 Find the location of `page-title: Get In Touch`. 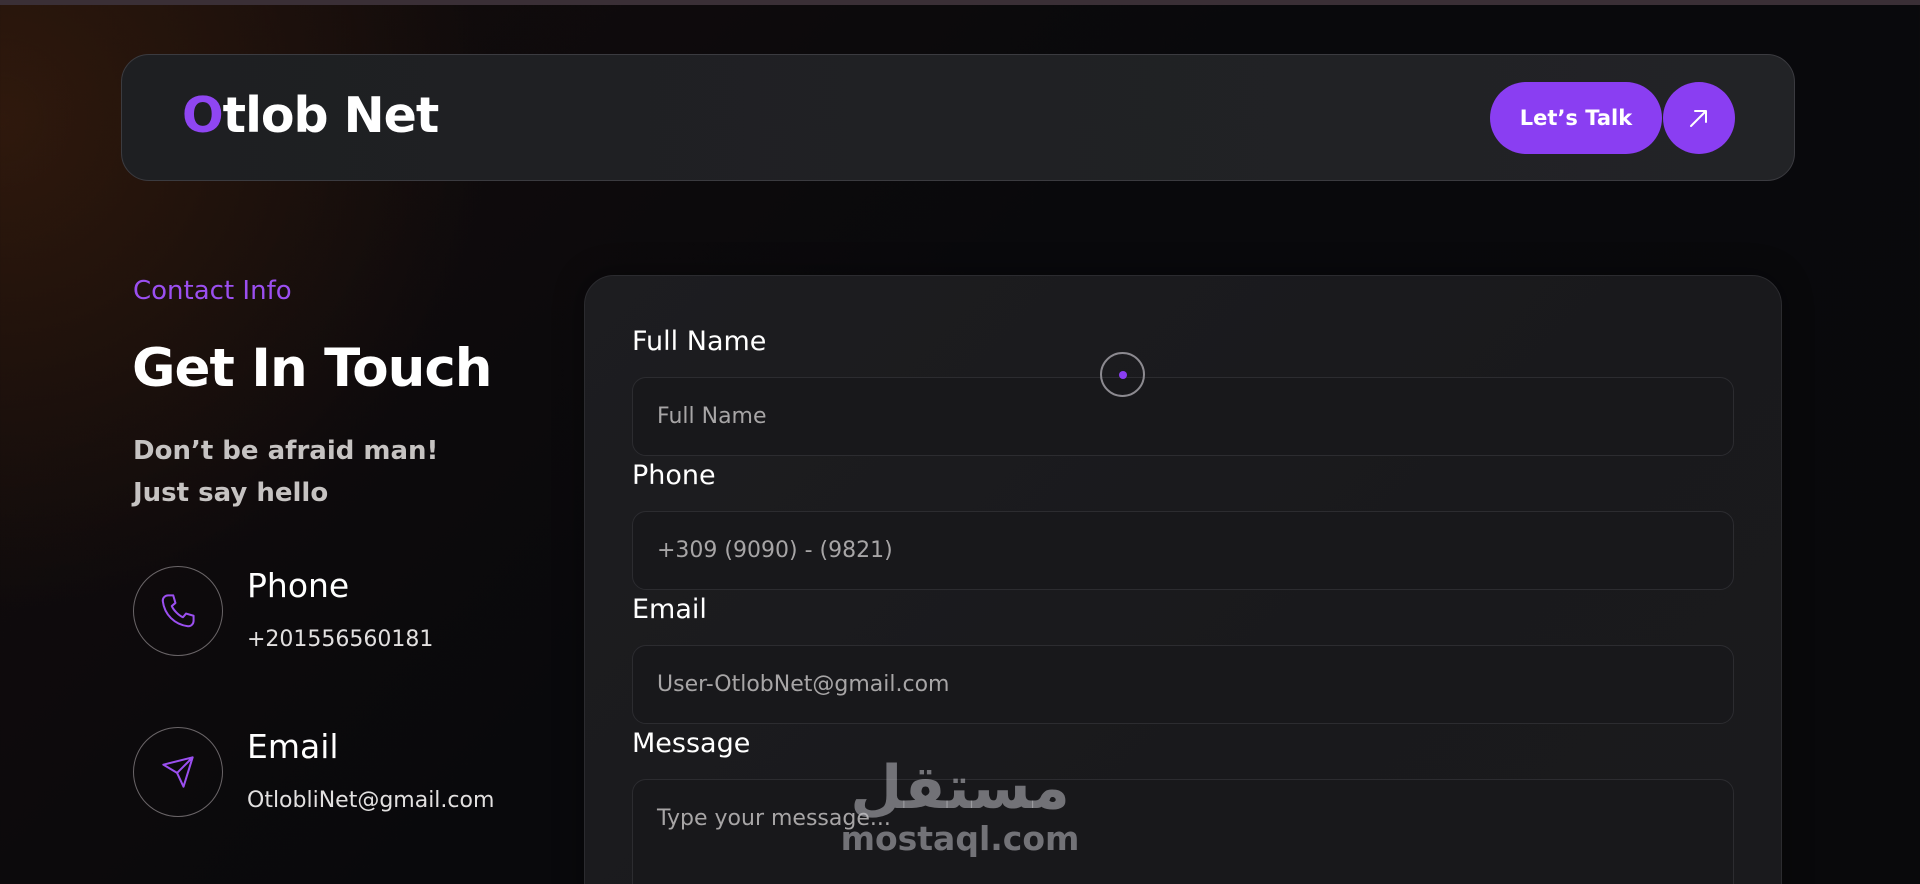

page-title: Get In Touch is located at coordinates (312, 368).